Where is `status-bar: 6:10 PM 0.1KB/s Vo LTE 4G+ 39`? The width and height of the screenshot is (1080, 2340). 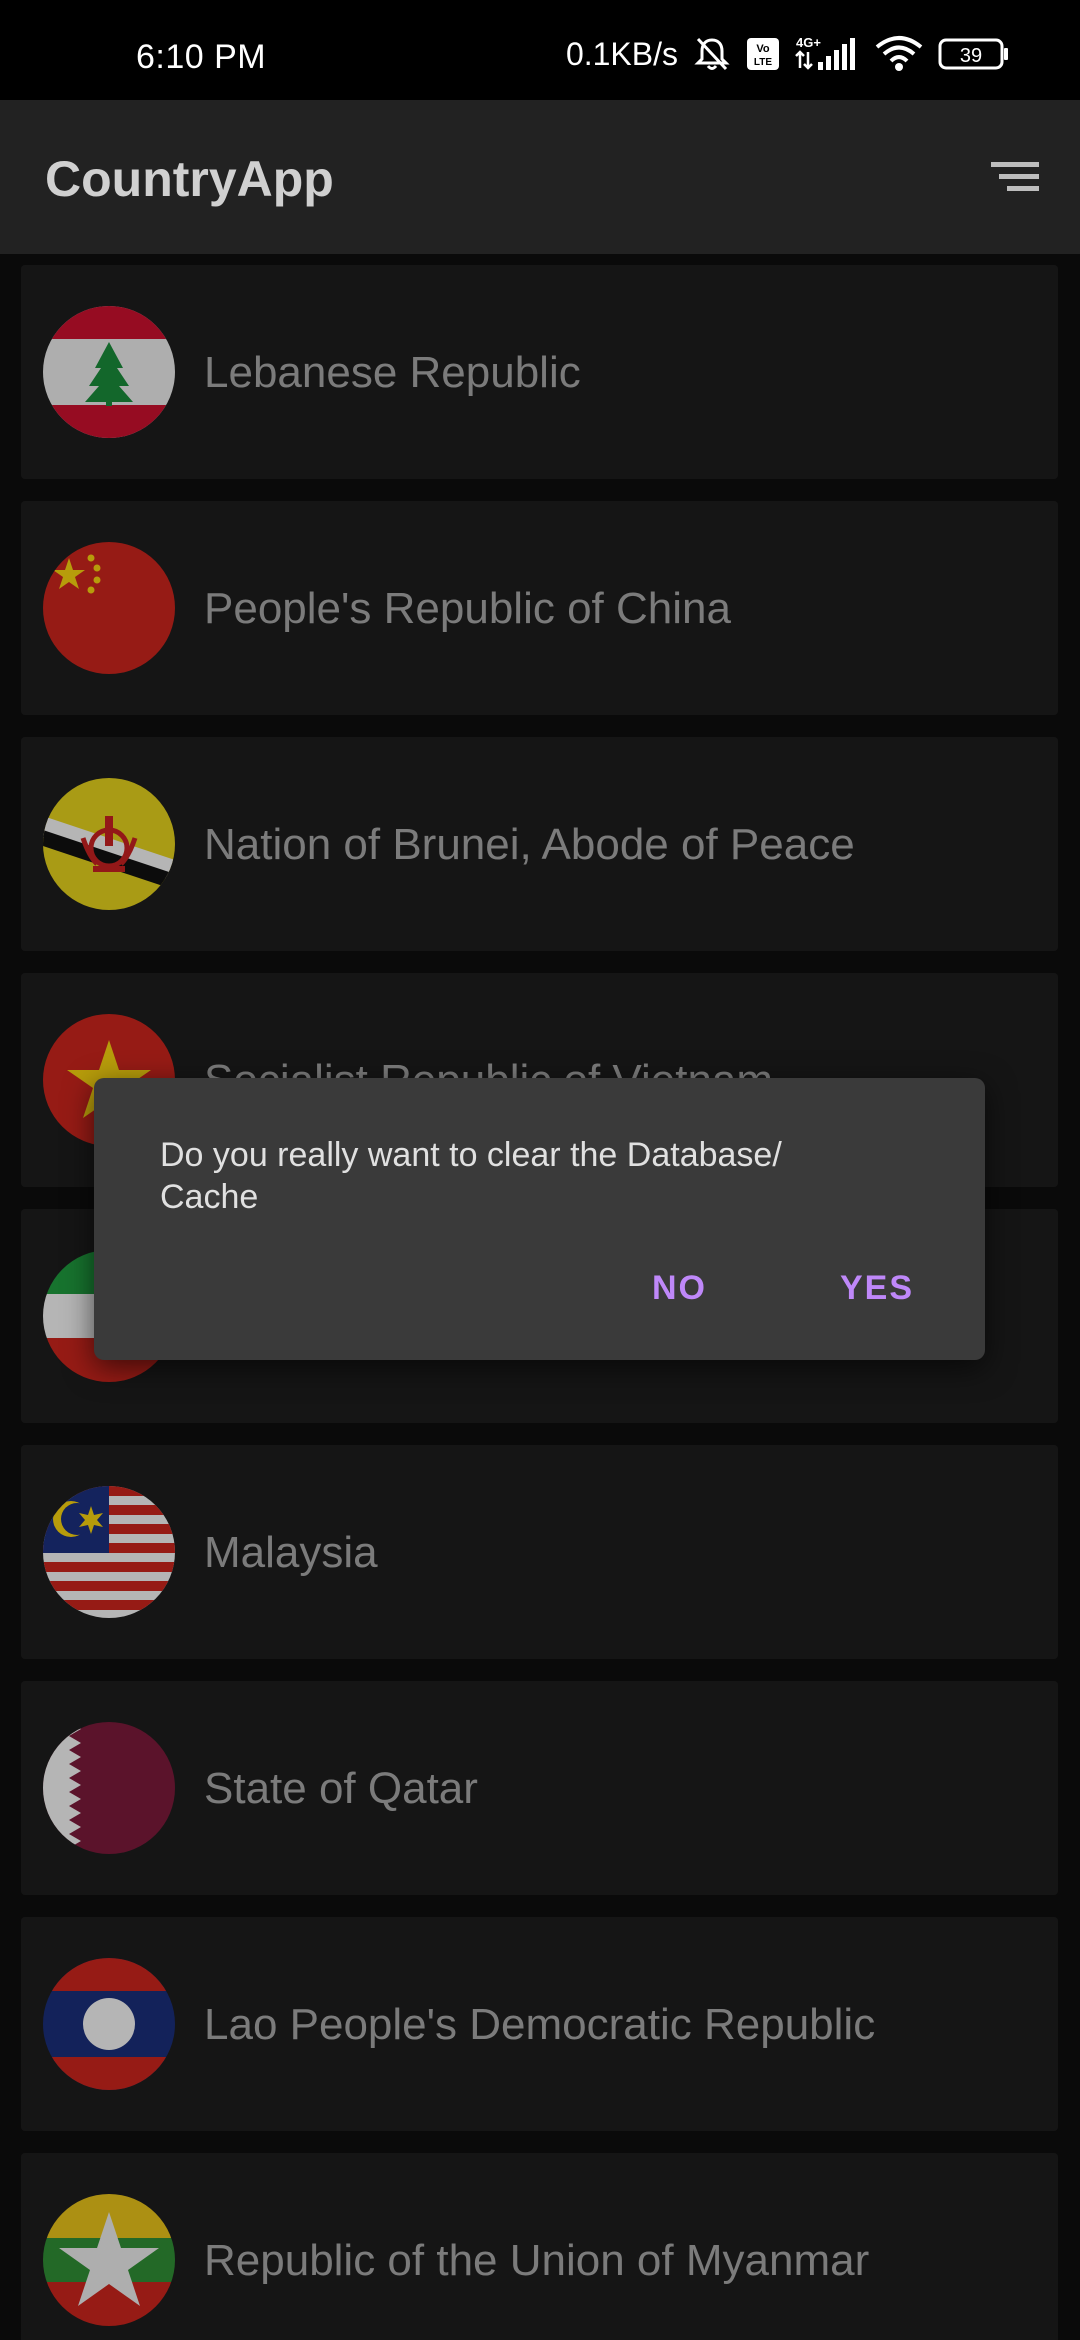 status-bar: 6:10 PM 0.1KB/s Vo LTE 4G+ 39 is located at coordinates (540, 50).